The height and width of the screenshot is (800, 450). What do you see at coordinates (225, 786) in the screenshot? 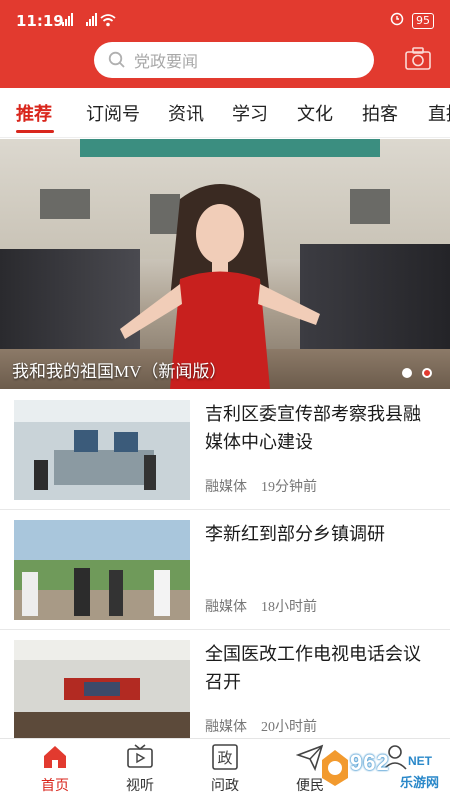
I see `nav-politics-label: 问政` at bounding box center [225, 786].